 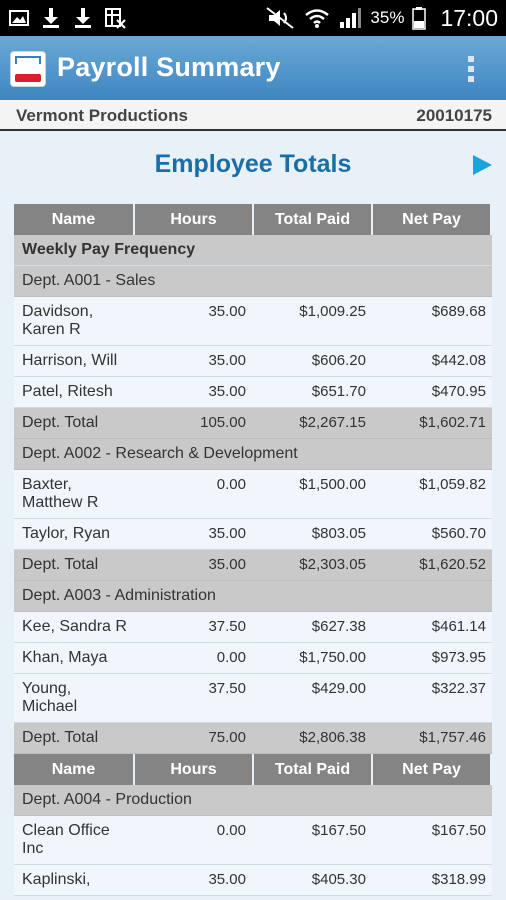 What do you see at coordinates (253, 392) in the screenshot?
I see `table-row: Patel, Ritesh 35.00 $651.70 $470.95` at bounding box center [253, 392].